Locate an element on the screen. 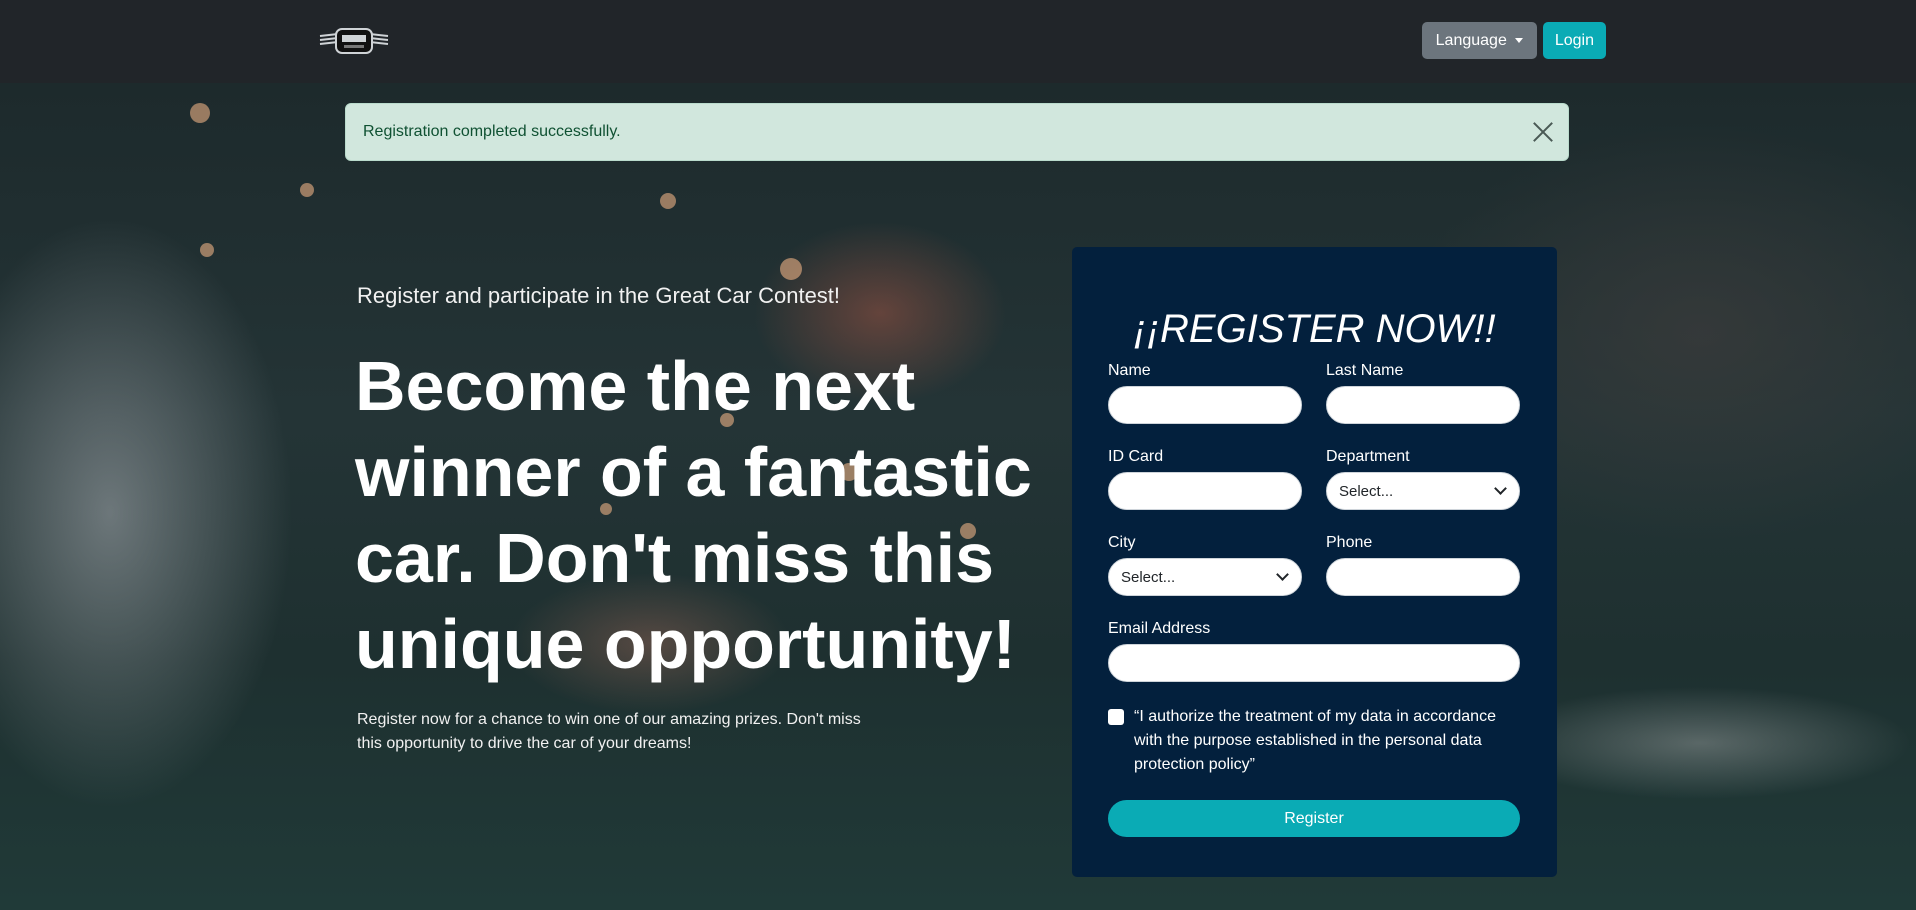 The height and width of the screenshot is (910, 1916). last-name-label: Last Name is located at coordinates (1365, 370).